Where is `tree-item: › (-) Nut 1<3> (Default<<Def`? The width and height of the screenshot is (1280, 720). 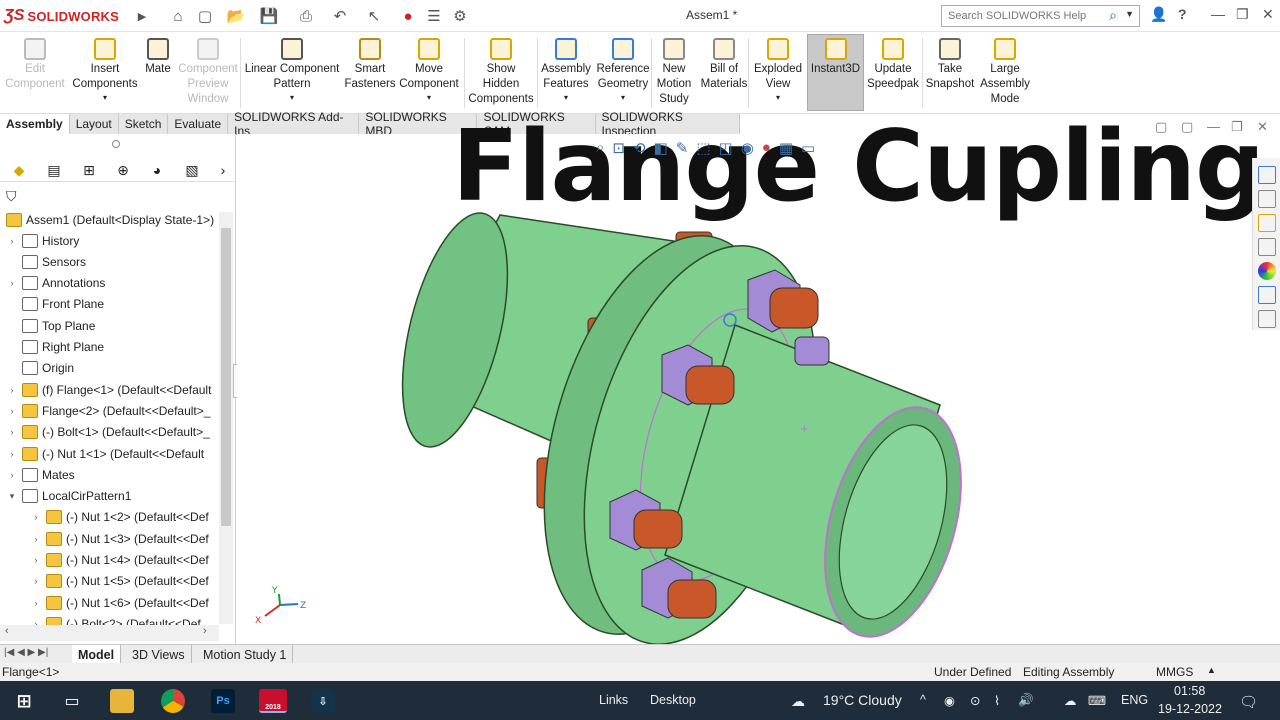 tree-item: › (-) Nut 1<3> (Default<<Def is located at coordinates (123, 538).